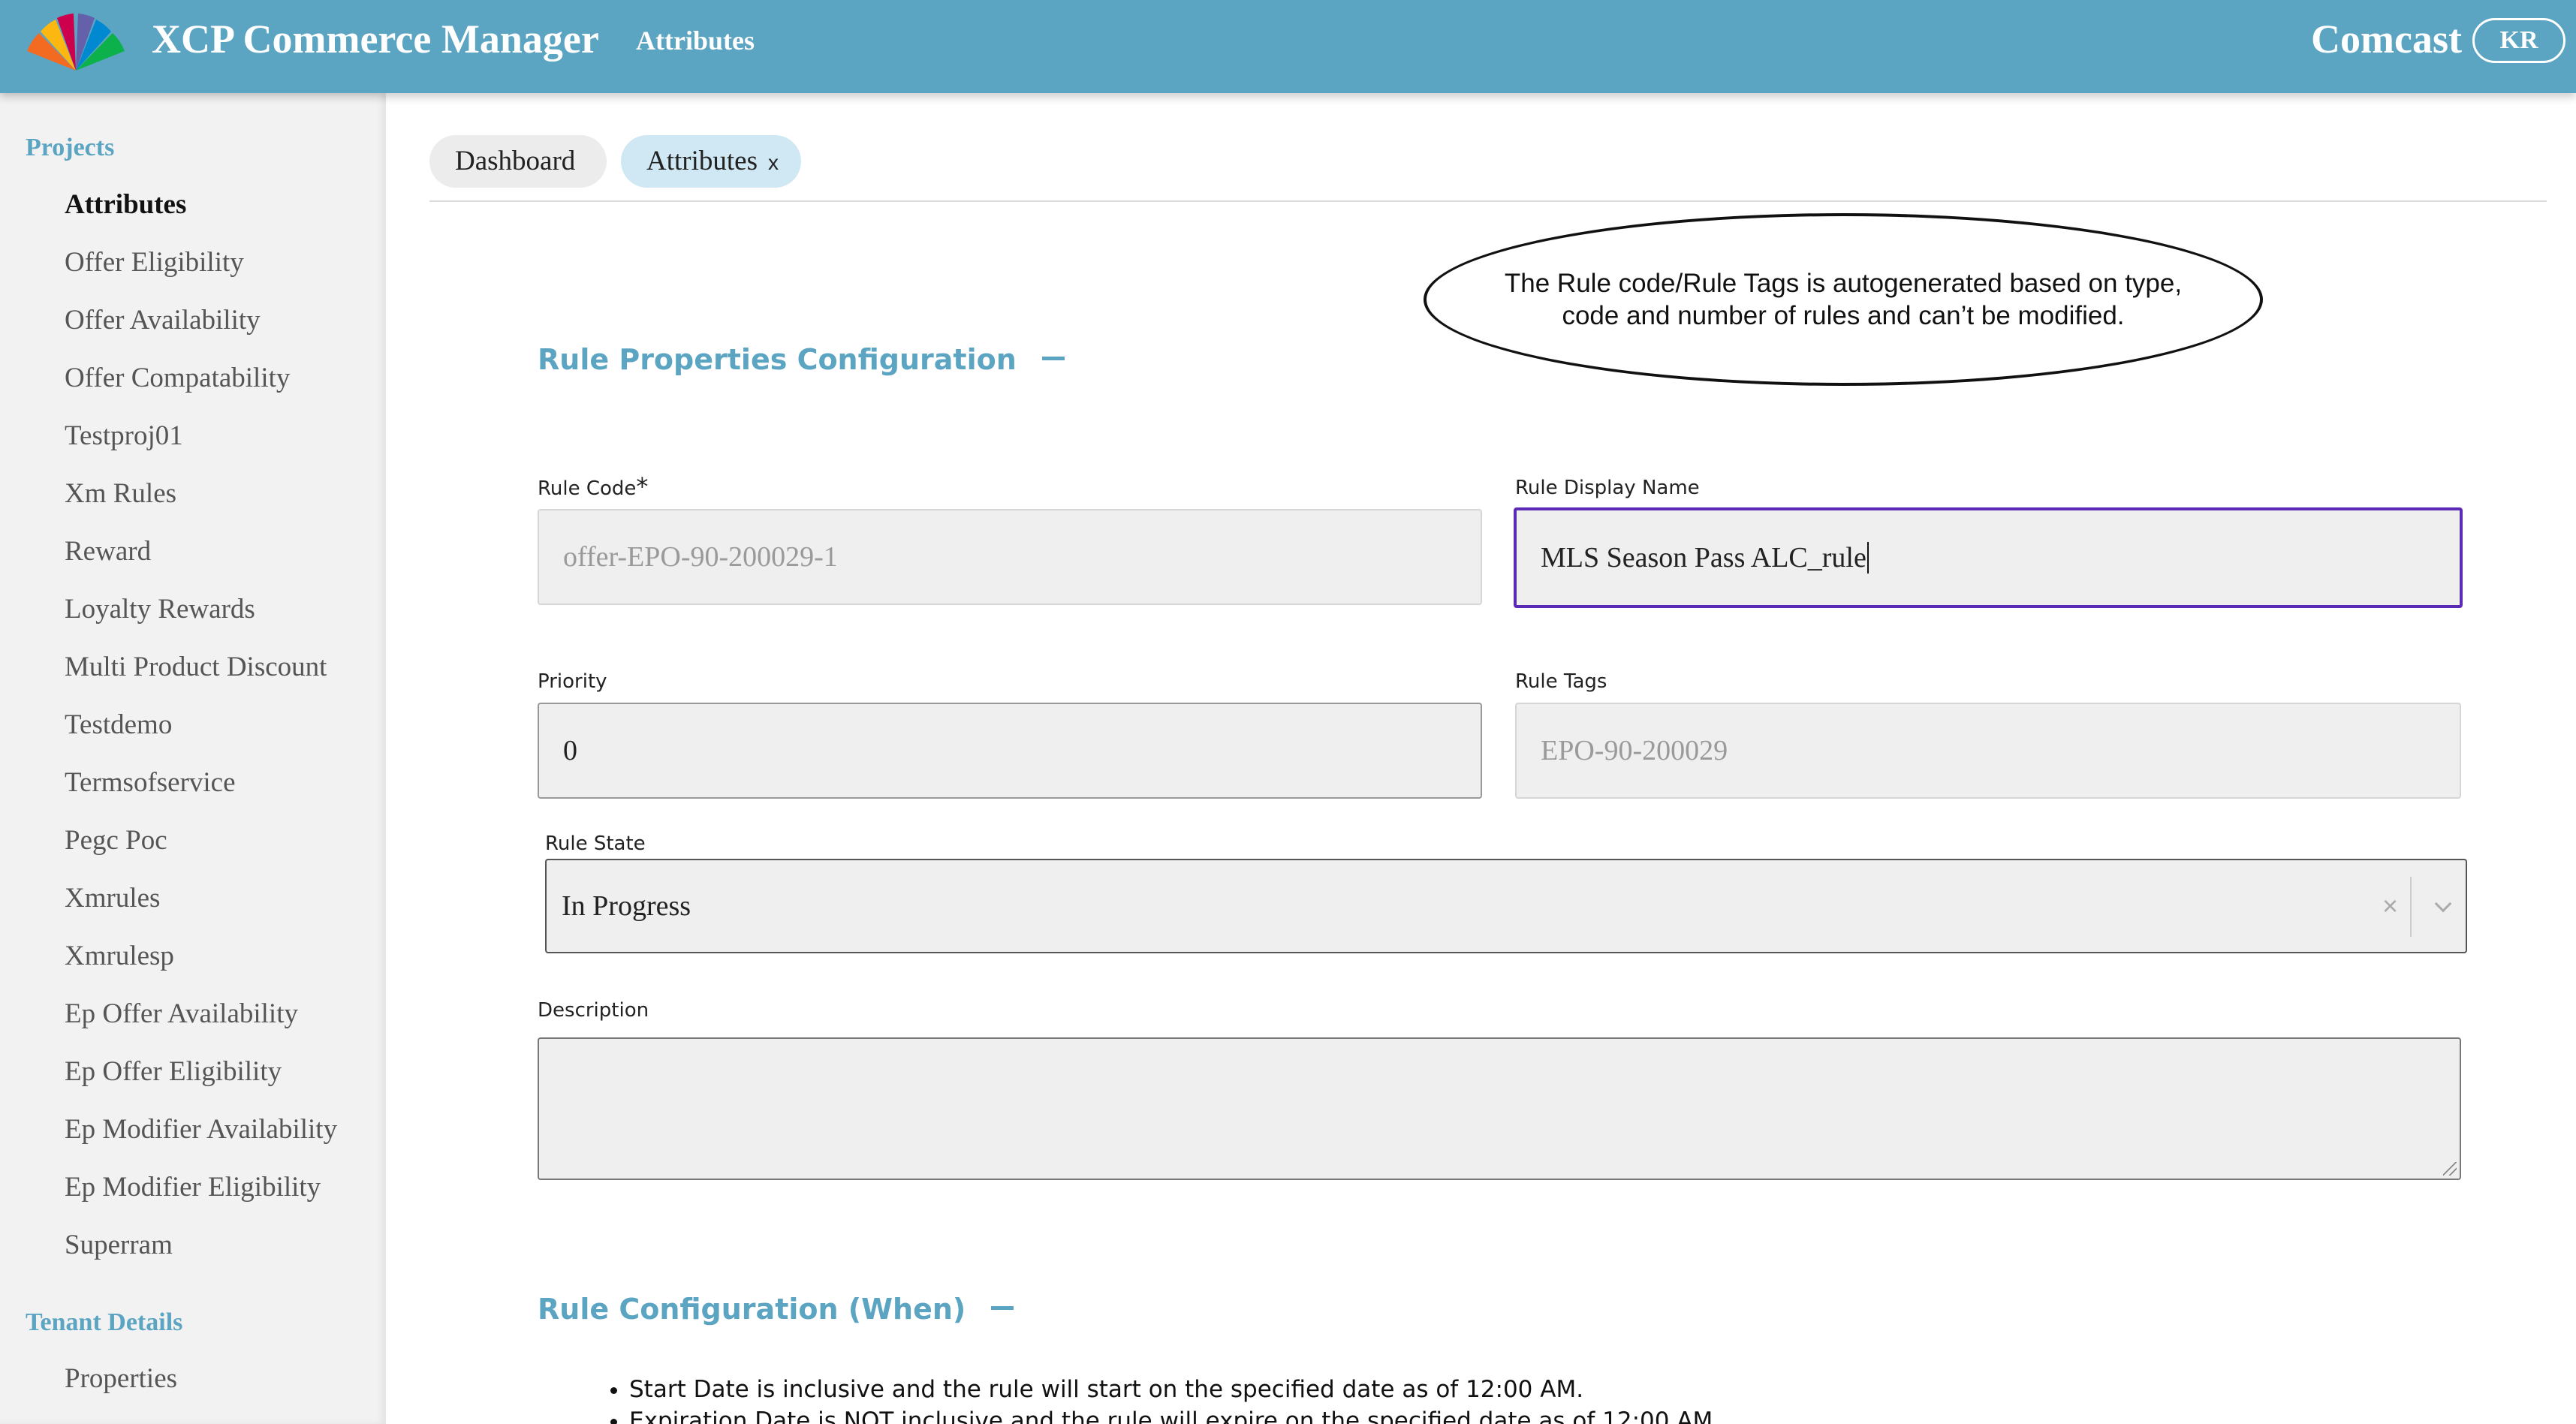 This screenshot has width=2576, height=1424. I want to click on sidebar-item-reward: Reward, so click(108, 551).